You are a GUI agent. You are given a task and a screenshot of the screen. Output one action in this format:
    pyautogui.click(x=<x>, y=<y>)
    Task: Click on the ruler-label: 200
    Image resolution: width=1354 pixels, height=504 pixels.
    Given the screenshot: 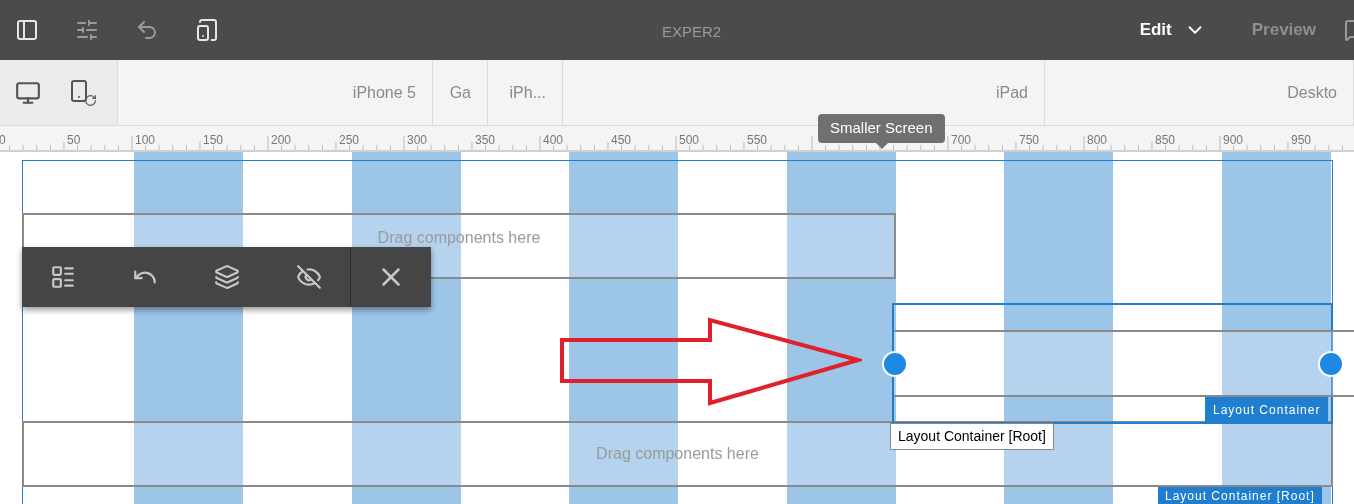 What is the action you would take?
    pyautogui.click(x=281, y=140)
    